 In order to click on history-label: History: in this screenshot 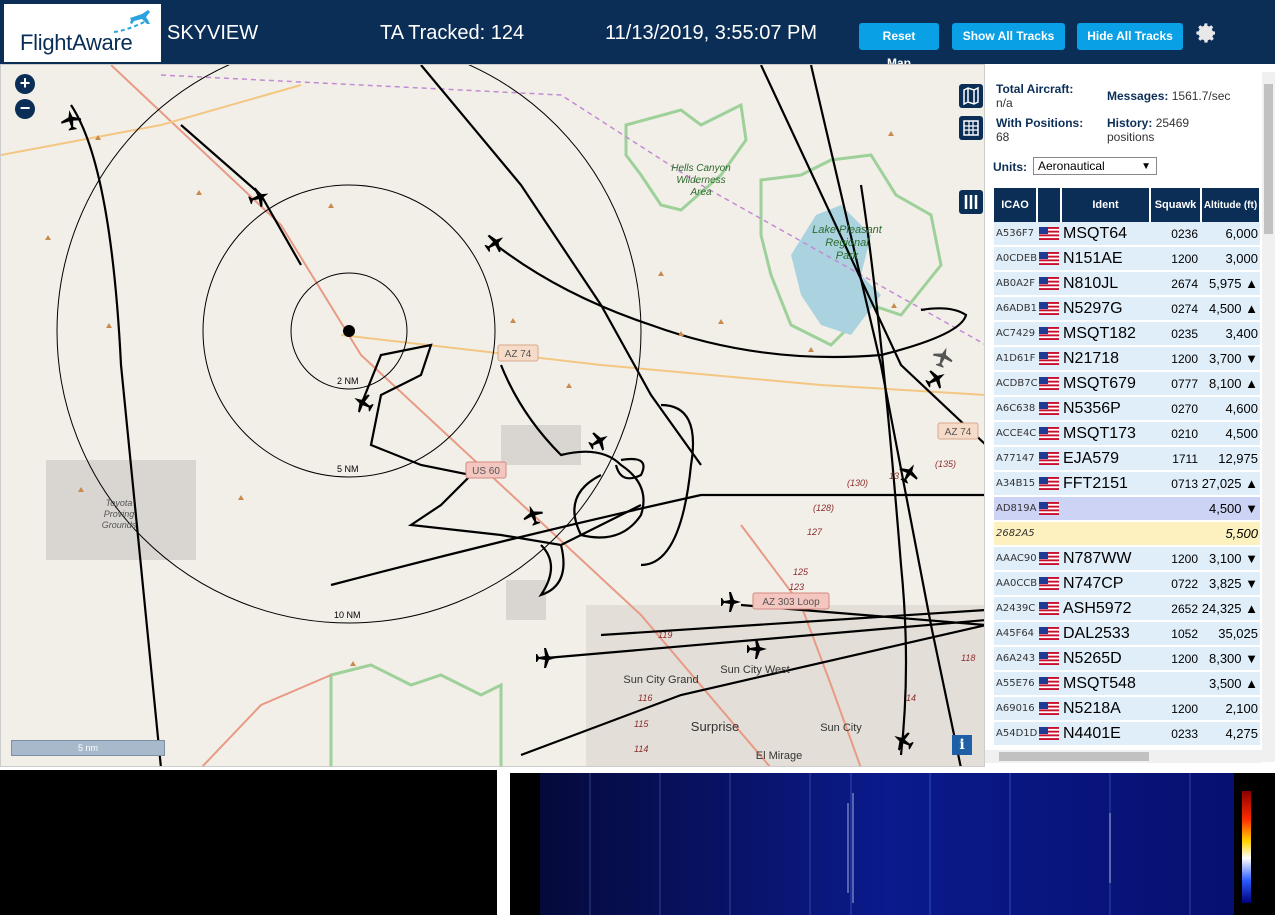, I will do `click(1130, 123)`.